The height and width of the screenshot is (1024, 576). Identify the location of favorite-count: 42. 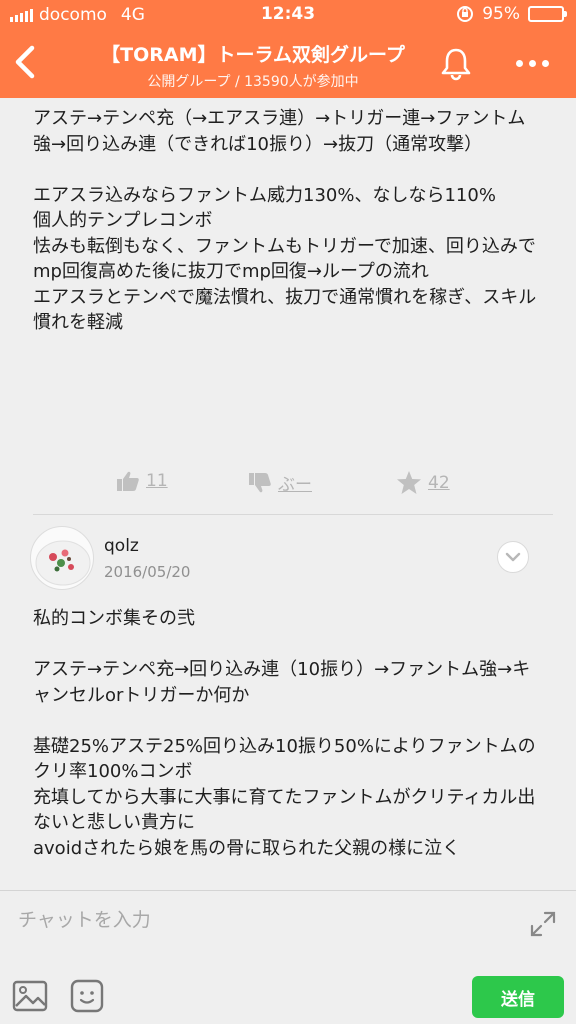
(439, 482).